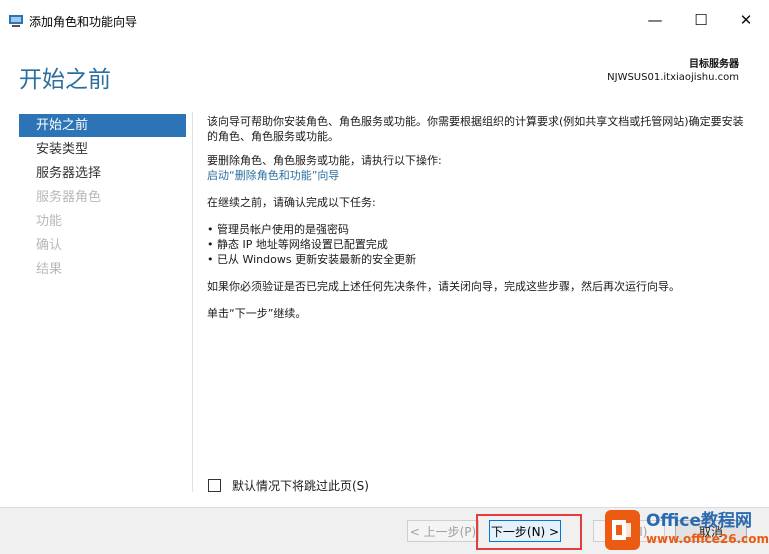 The image size is (769, 554). I want to click on watermark: Office教程网 www.office26.com, so click(687, 529).